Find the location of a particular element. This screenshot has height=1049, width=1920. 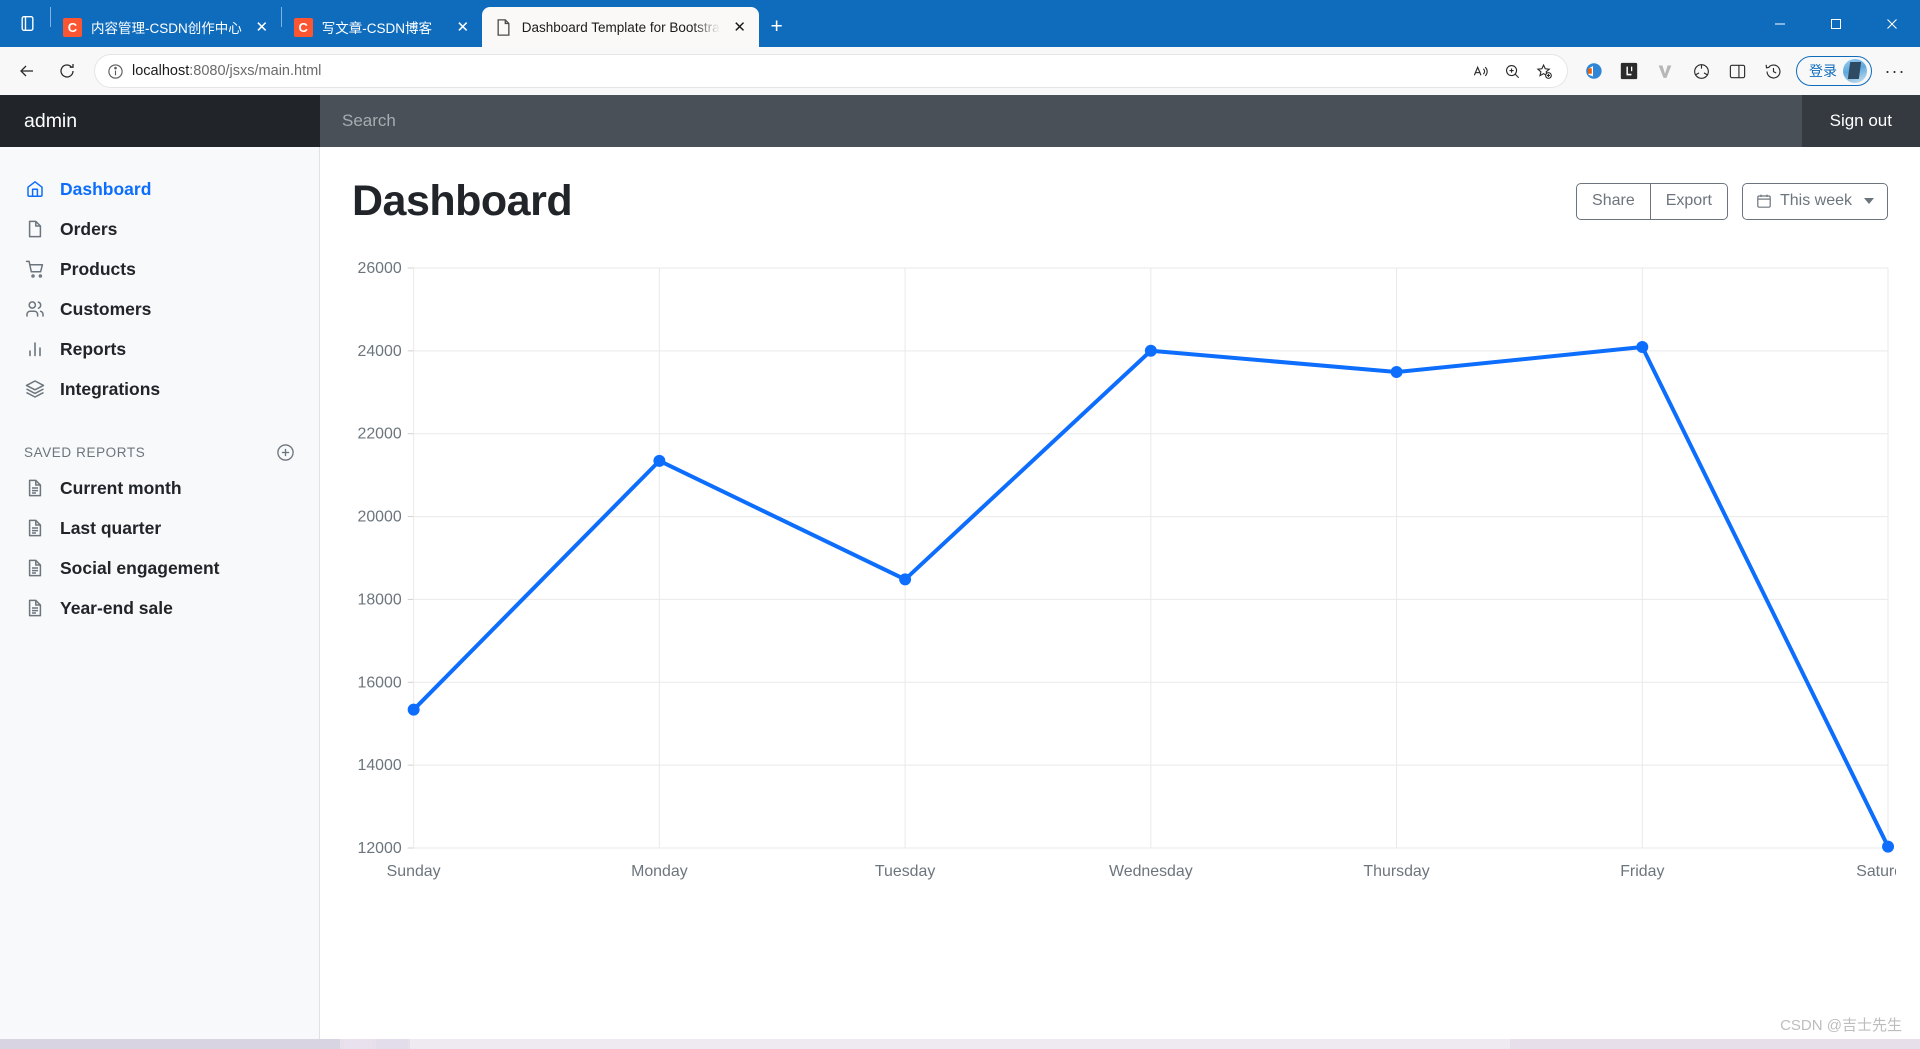

history-icon is located at coordinates (1773, 71).